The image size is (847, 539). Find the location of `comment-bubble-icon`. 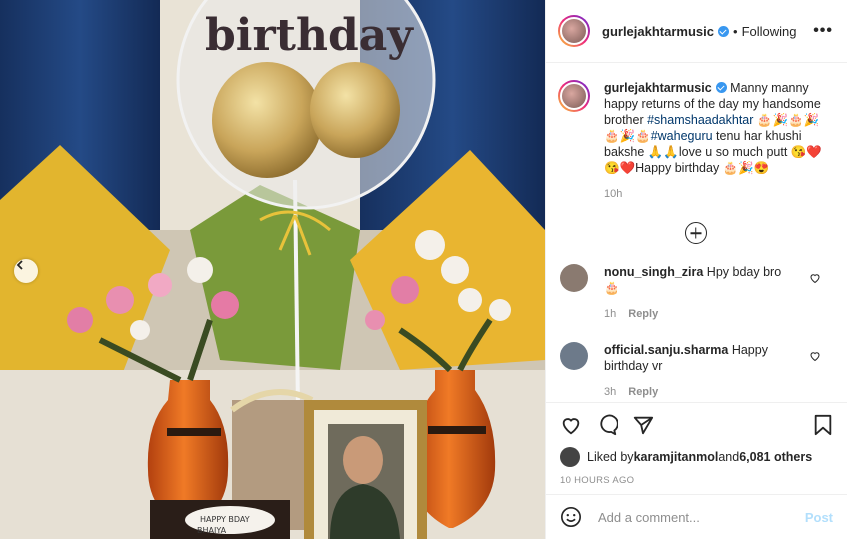

comment-bubble-icon is located at coordinates (607, 425).